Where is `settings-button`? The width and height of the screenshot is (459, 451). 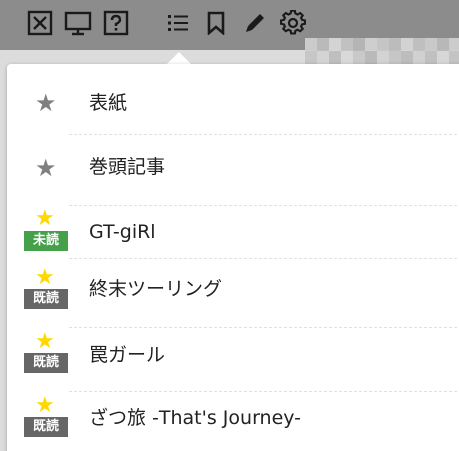
settings-button is located at coordinates (293, 23).